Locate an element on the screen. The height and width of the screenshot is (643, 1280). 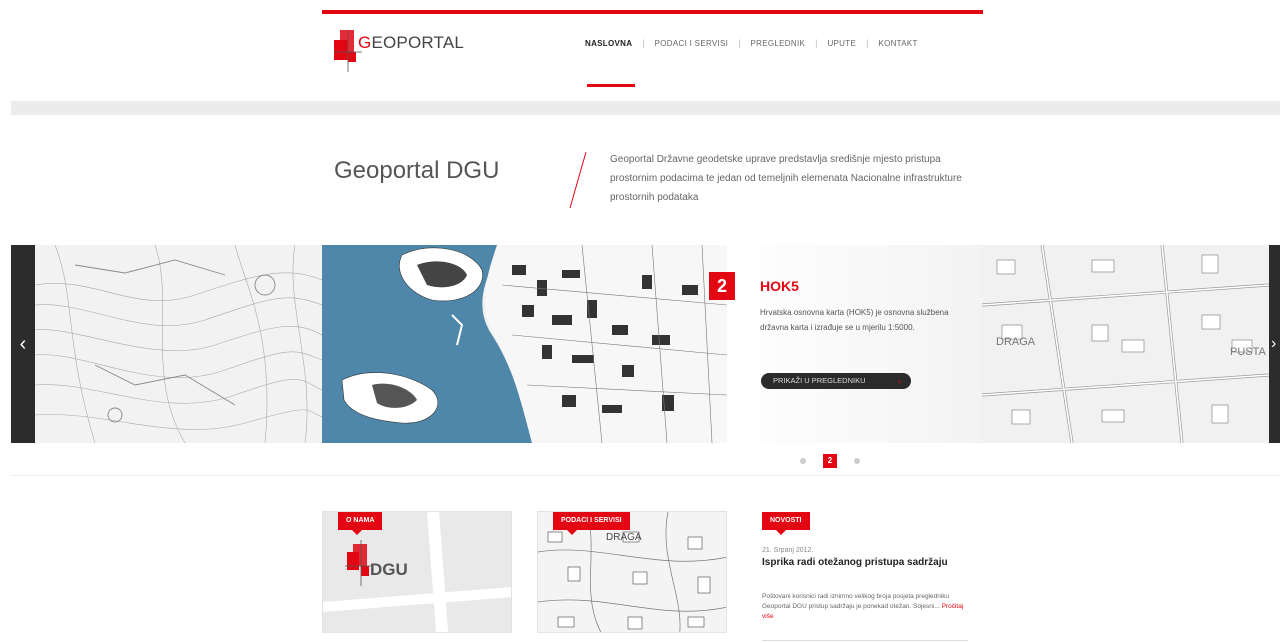
map-label-draga: DRAGA is located at coordinates (1016, 342).